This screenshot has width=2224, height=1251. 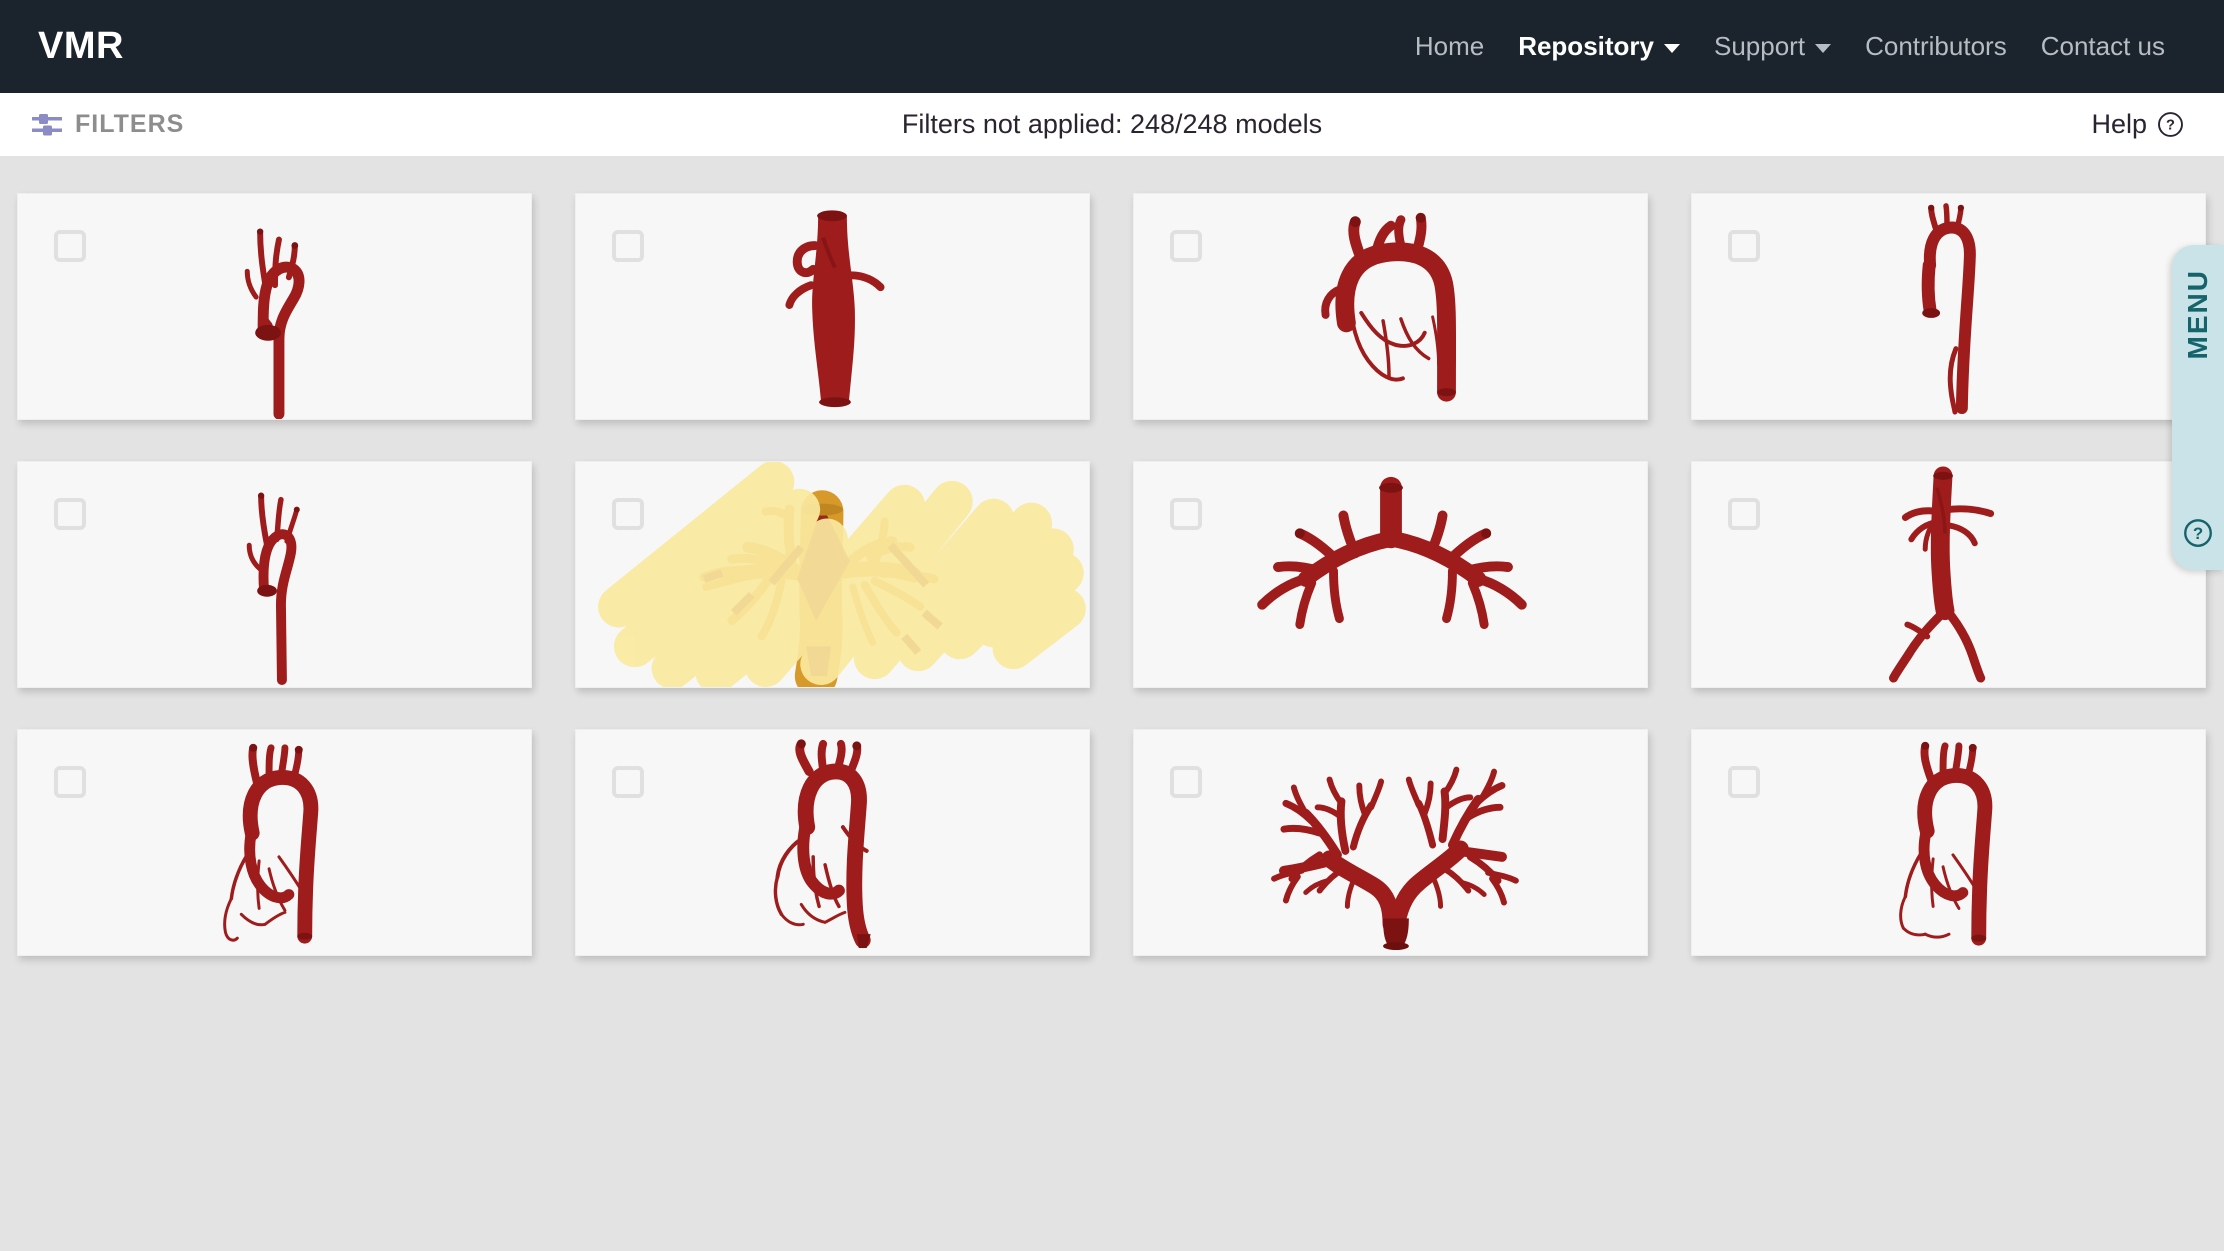 I want to click on nav-link-support-label: Support, so click(x=1760, y=46).